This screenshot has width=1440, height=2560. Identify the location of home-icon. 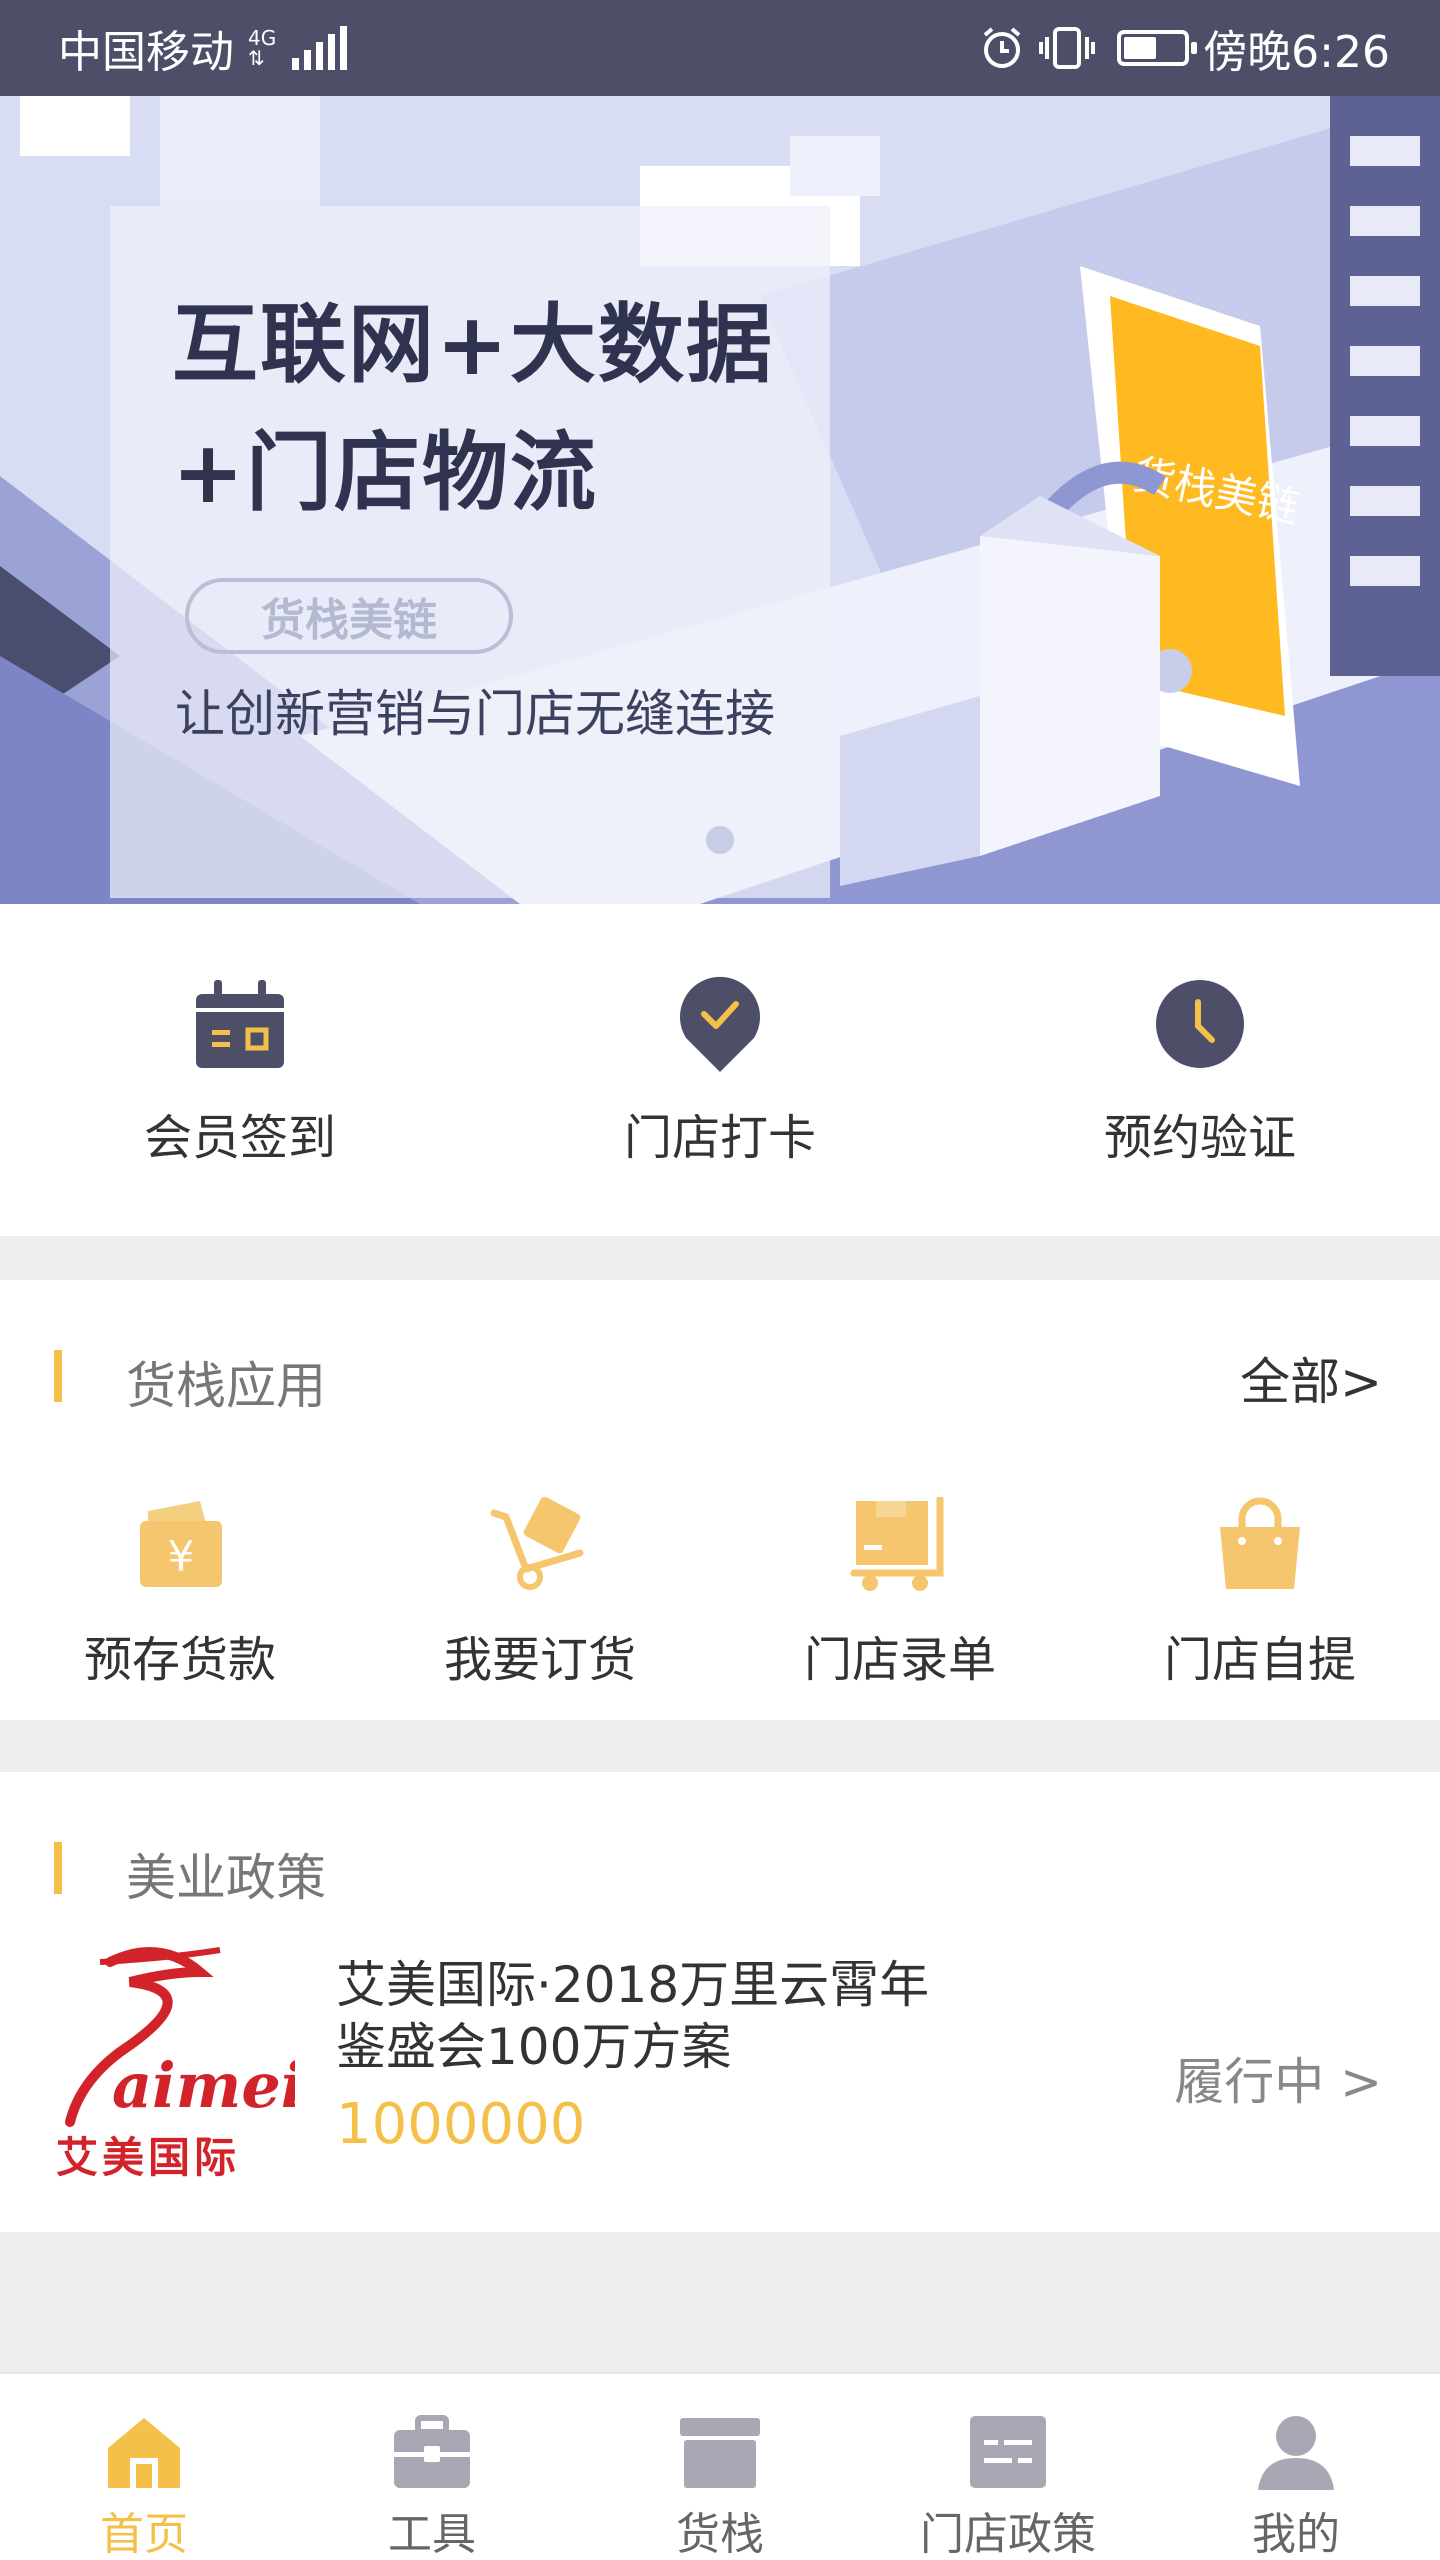
(144, 2452).